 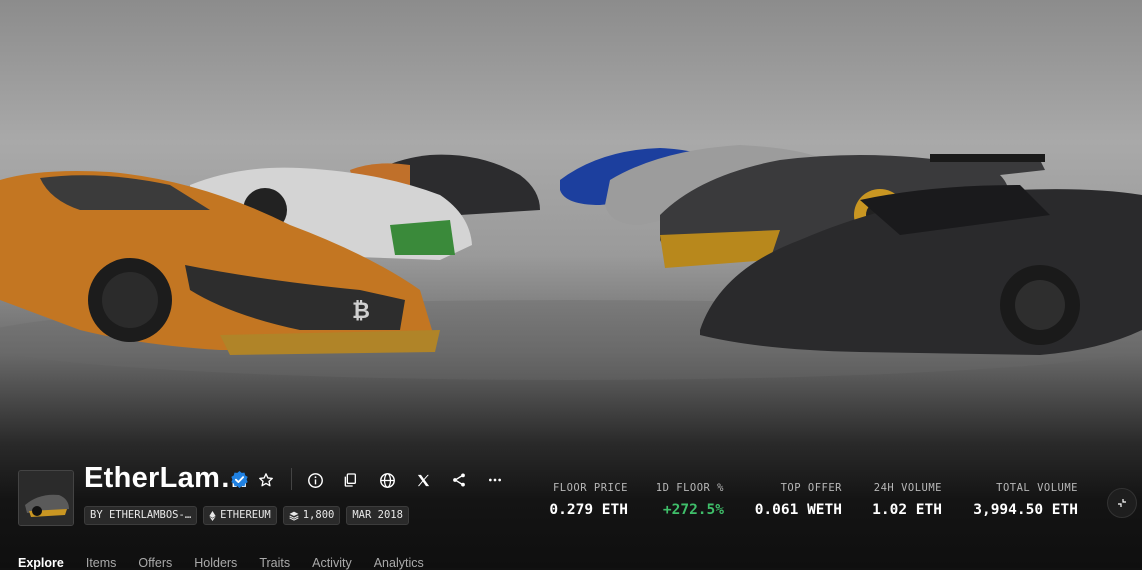 What do you see at coordinates (266, 480) in the screenshot?
I see `star-icon` at bounding box center [266, 480].